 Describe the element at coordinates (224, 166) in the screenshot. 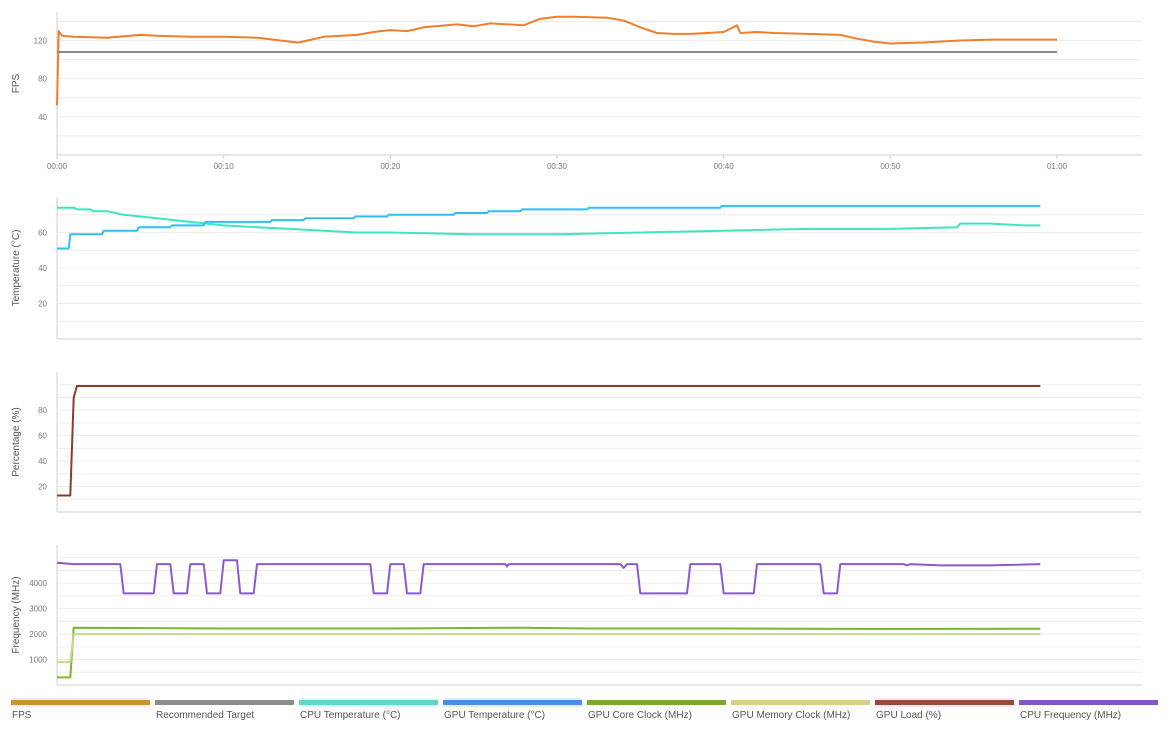

I see `x-tick-label: 00:10` at that location.